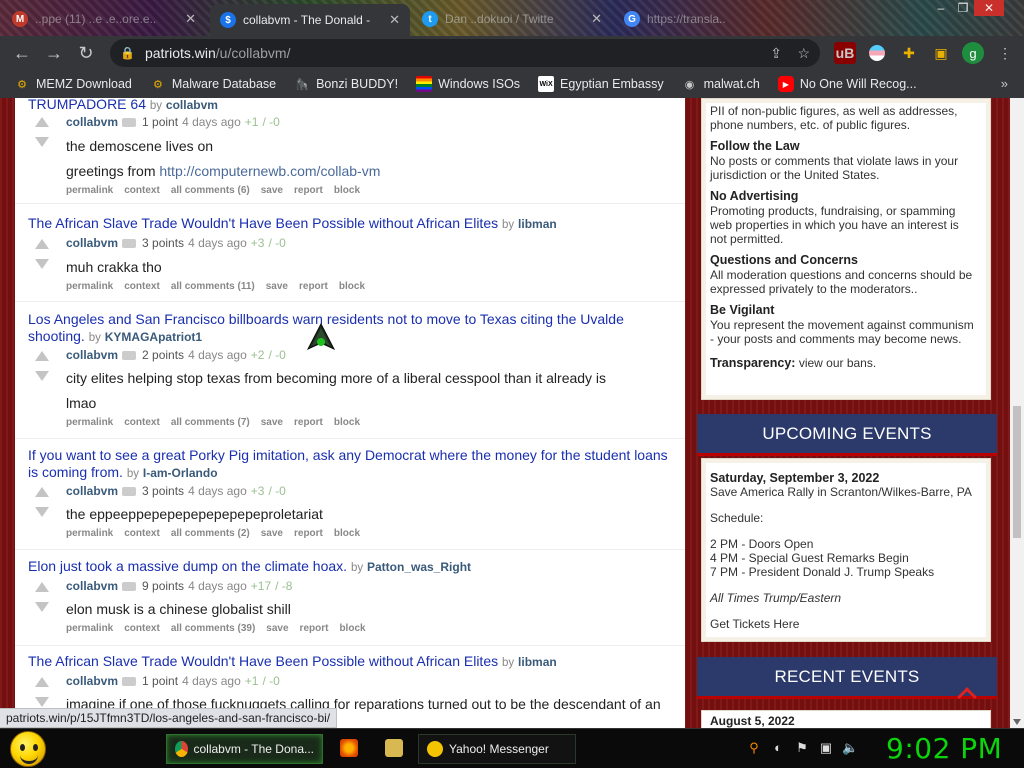 The image size is (1024, 768). What do you see at coordinates (941, 53) in the screenshot?
I see `side-panel-icon: ▣` at bounding box center [941, 53].